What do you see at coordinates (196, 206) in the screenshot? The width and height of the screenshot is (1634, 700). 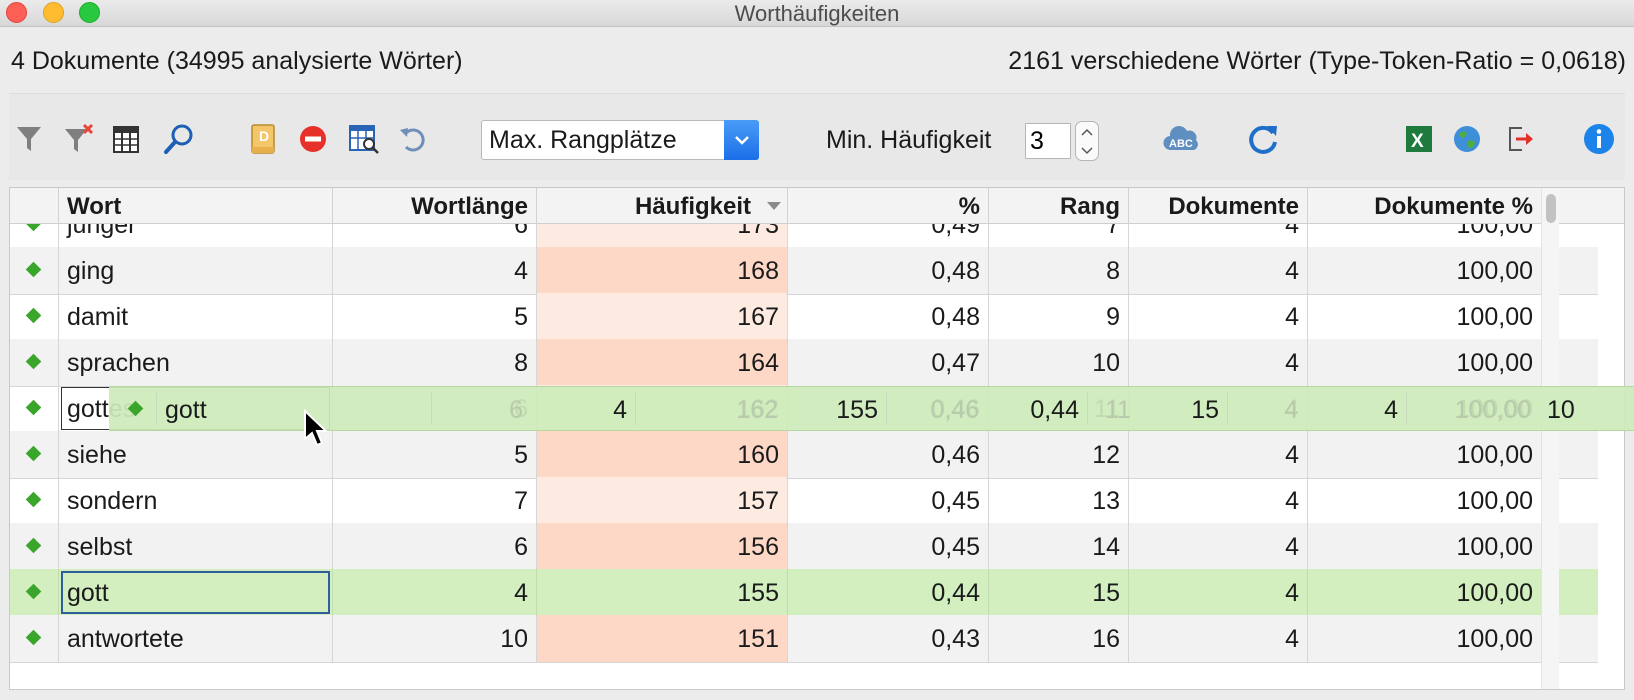 I see `header-word: Wort` at bounding box center [196, 206].